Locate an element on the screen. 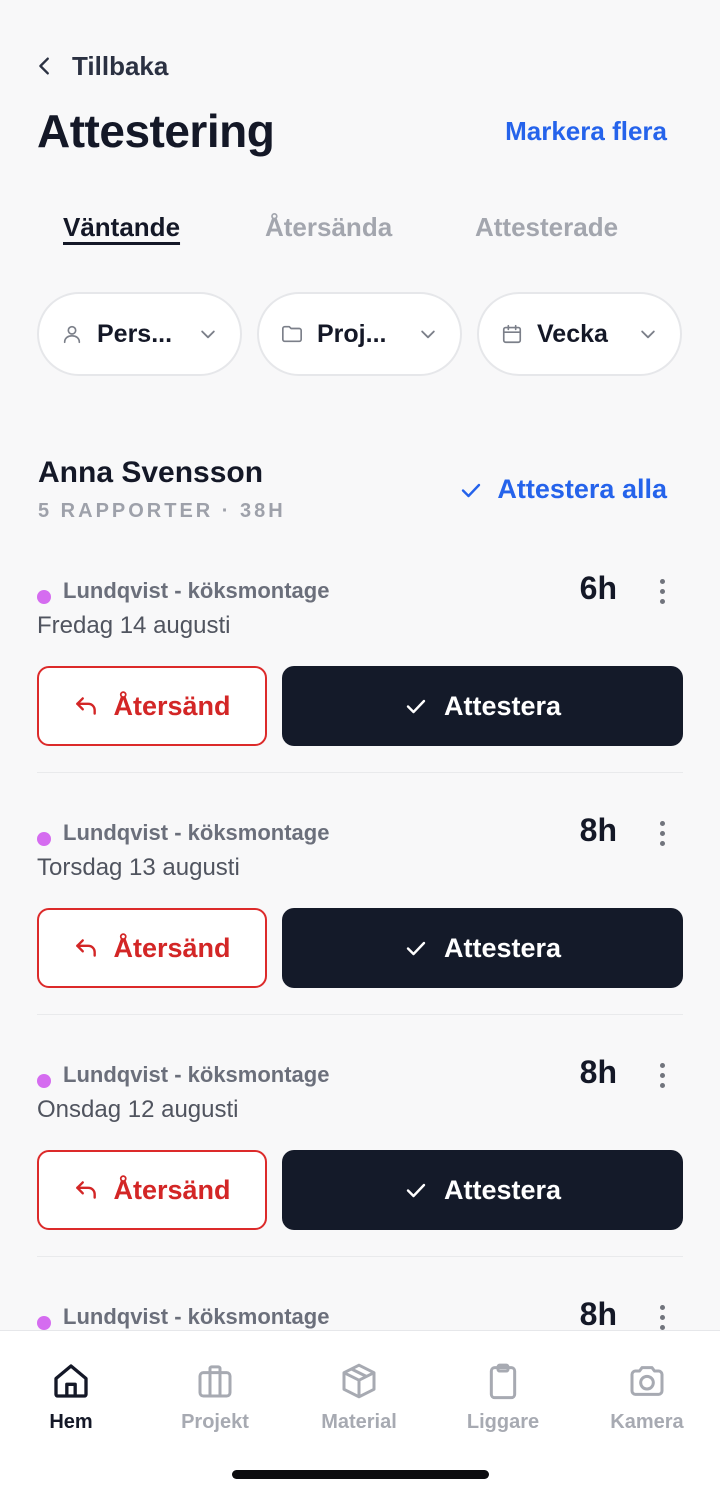 The width and height of the screenshot is (720, 1494). back-label: Tillbaka is located at coordinates (120, 65).